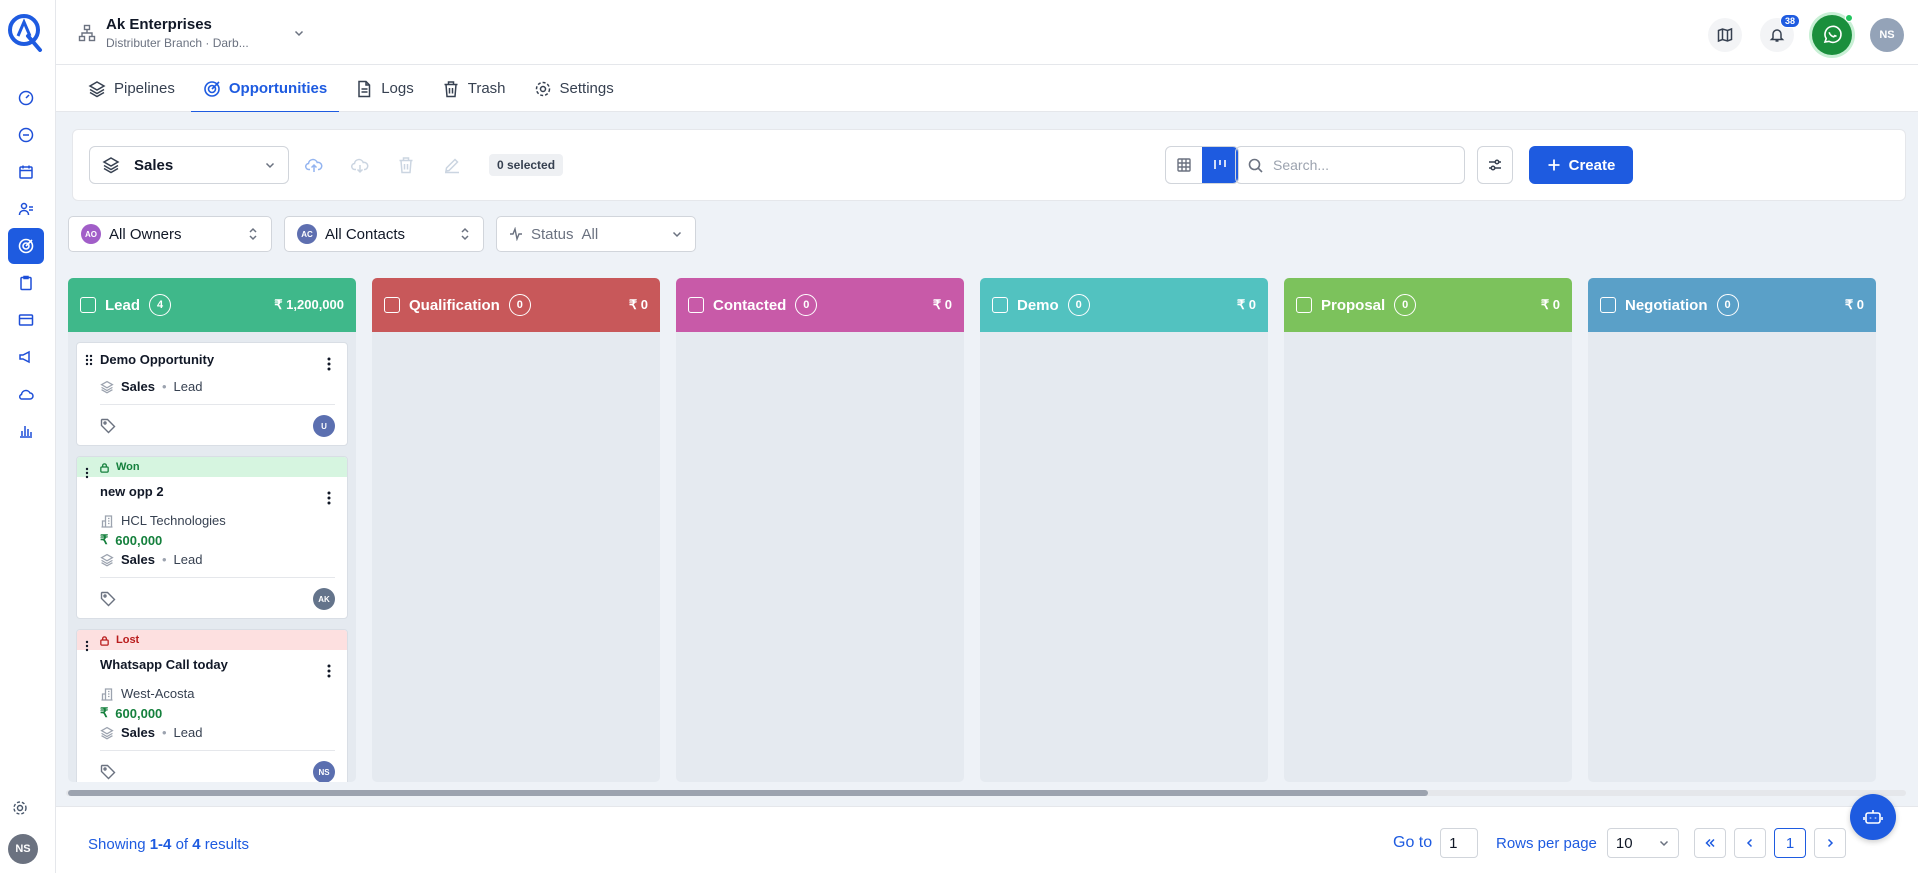  I want to click on sidebar-item-dashboard, so click(26, 98).